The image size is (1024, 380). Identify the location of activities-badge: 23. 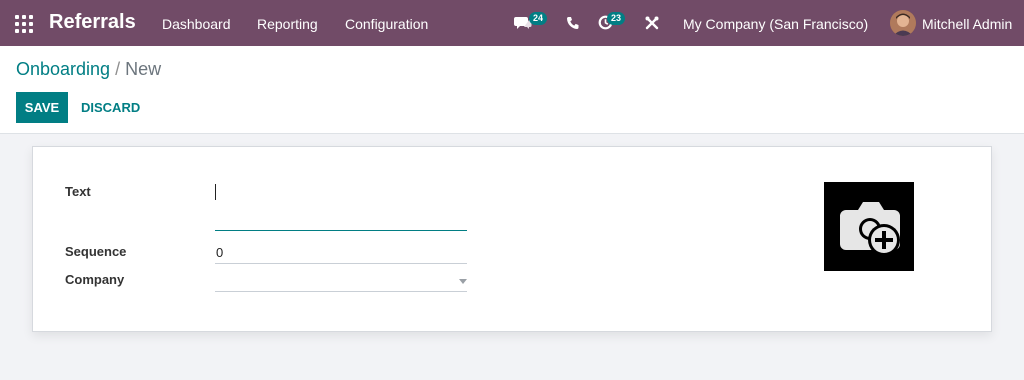
(616, 18).